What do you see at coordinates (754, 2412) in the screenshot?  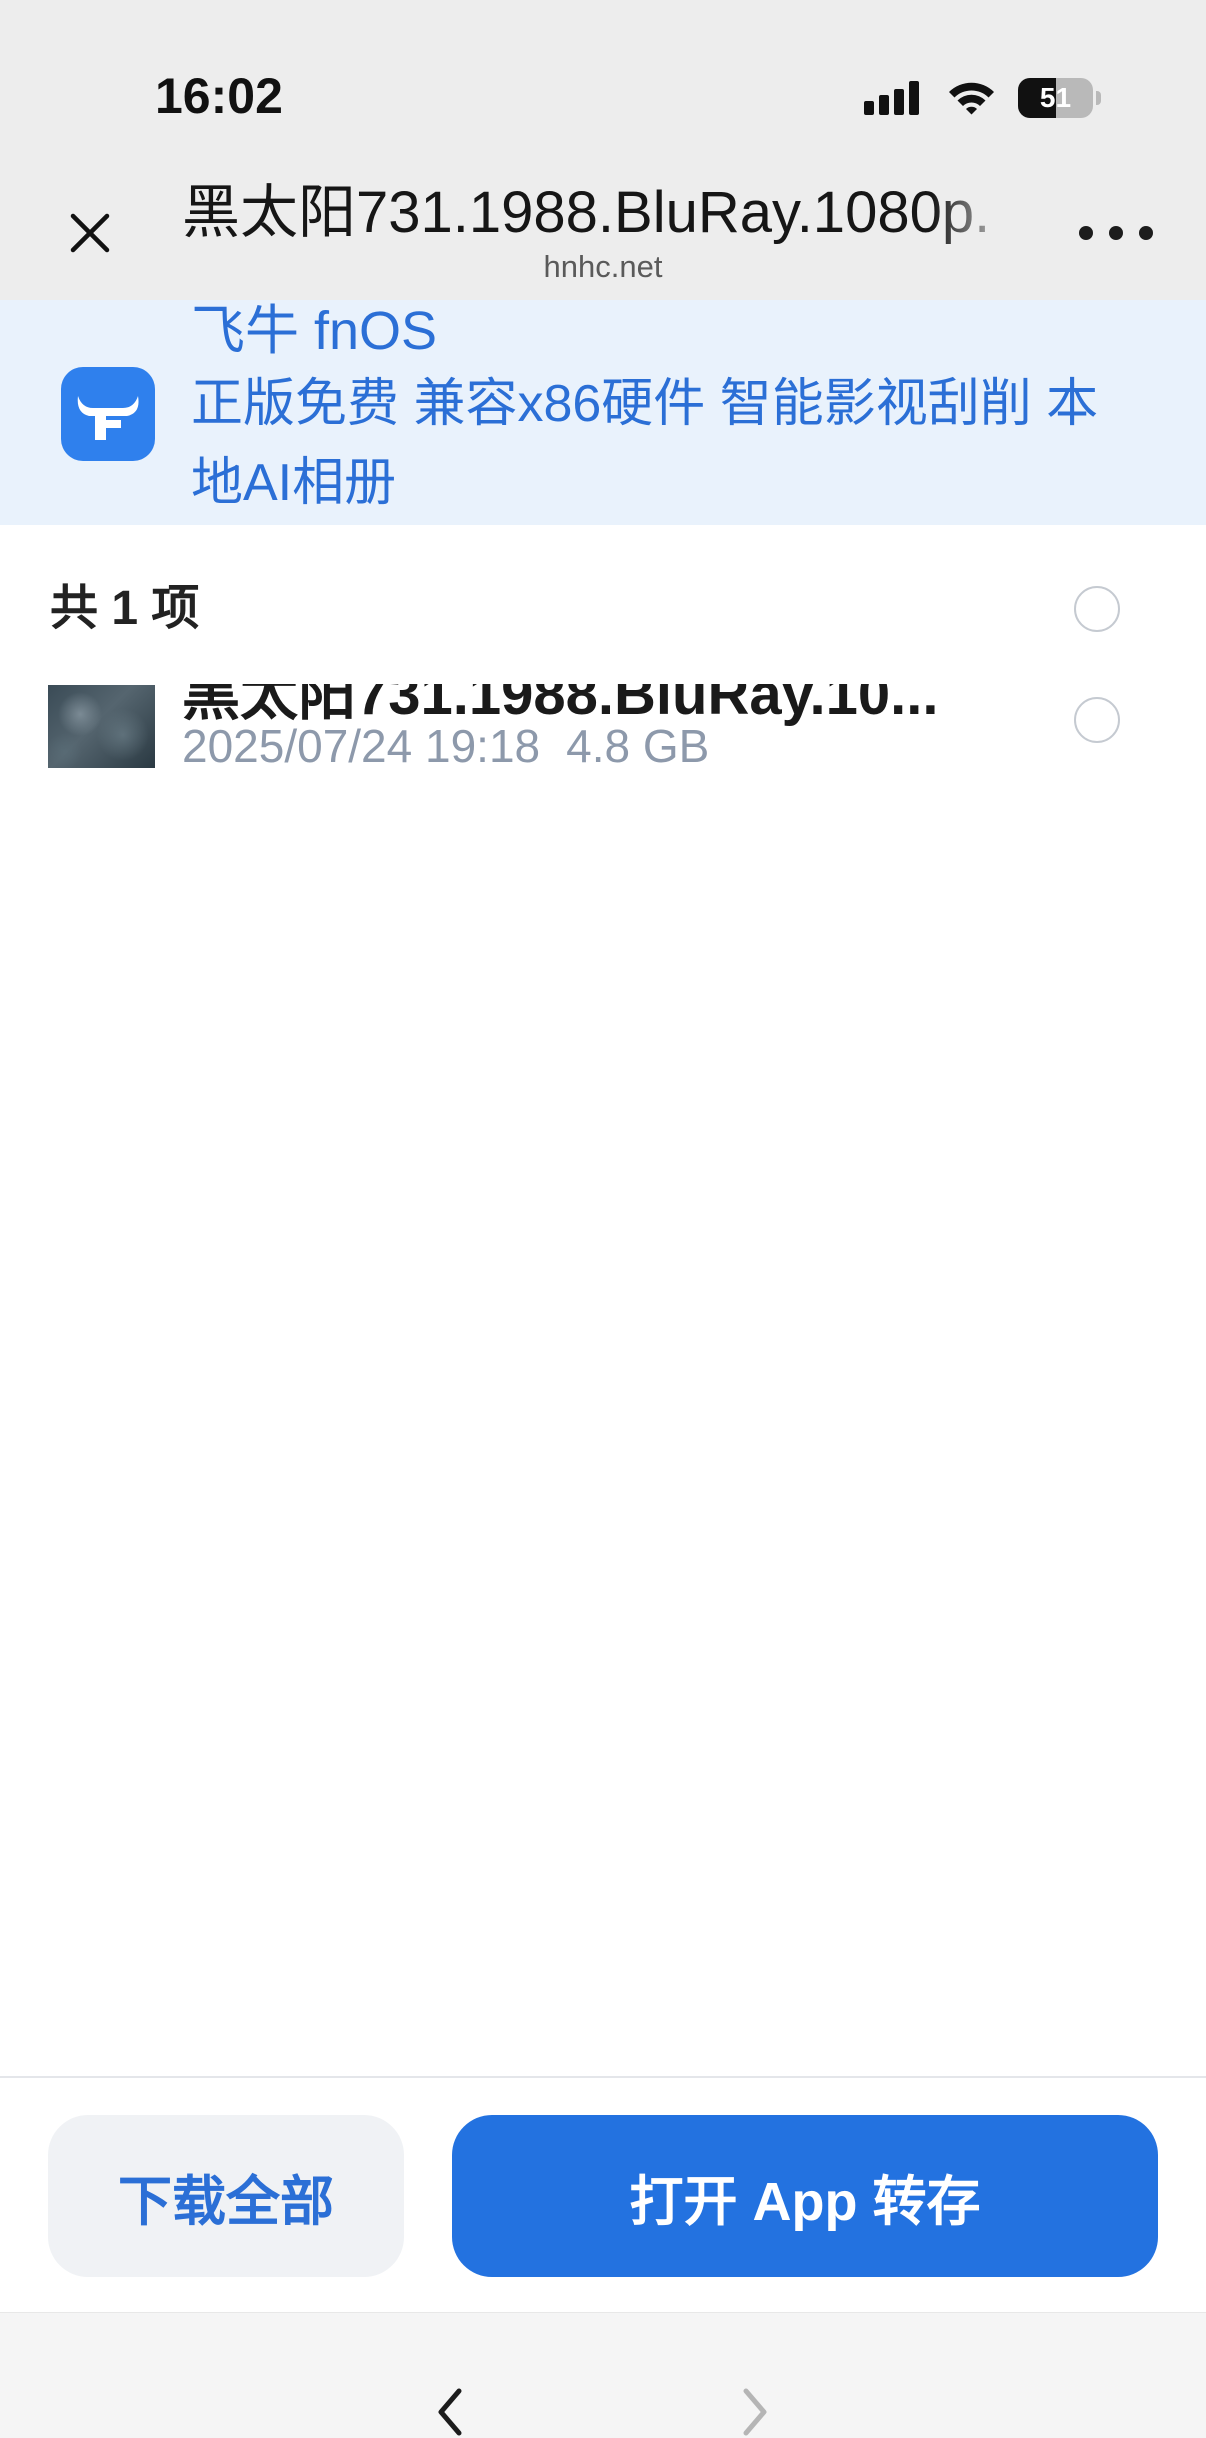 I see `chevron-right-icon` at bounding box center [754, 2412].